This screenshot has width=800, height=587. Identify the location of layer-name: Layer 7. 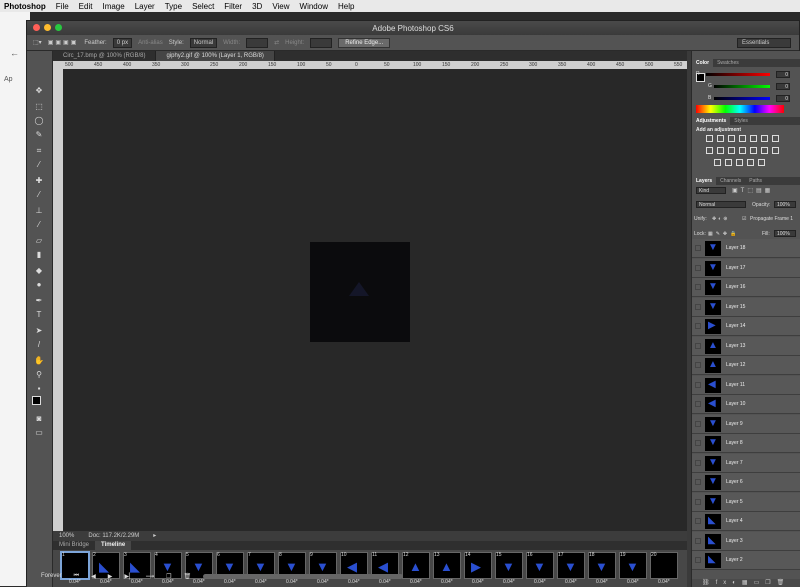
(734, 463).